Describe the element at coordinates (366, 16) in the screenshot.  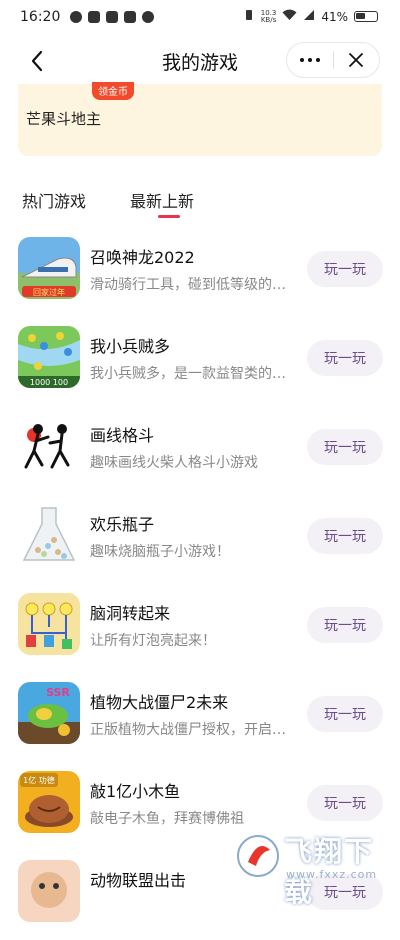
I see `battery-icon` at that location.